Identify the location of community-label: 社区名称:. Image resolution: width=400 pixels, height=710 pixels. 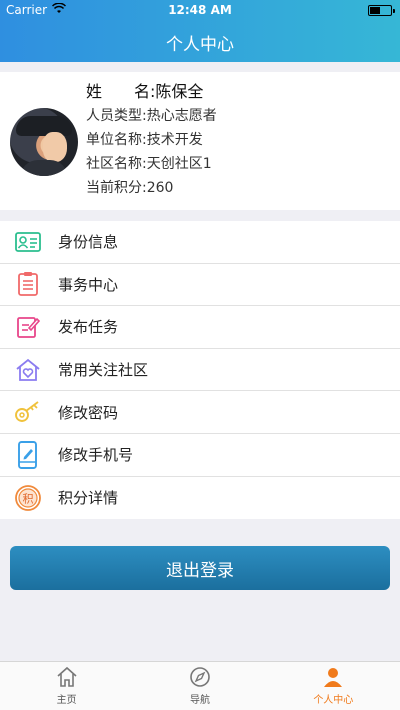
(116, 164).